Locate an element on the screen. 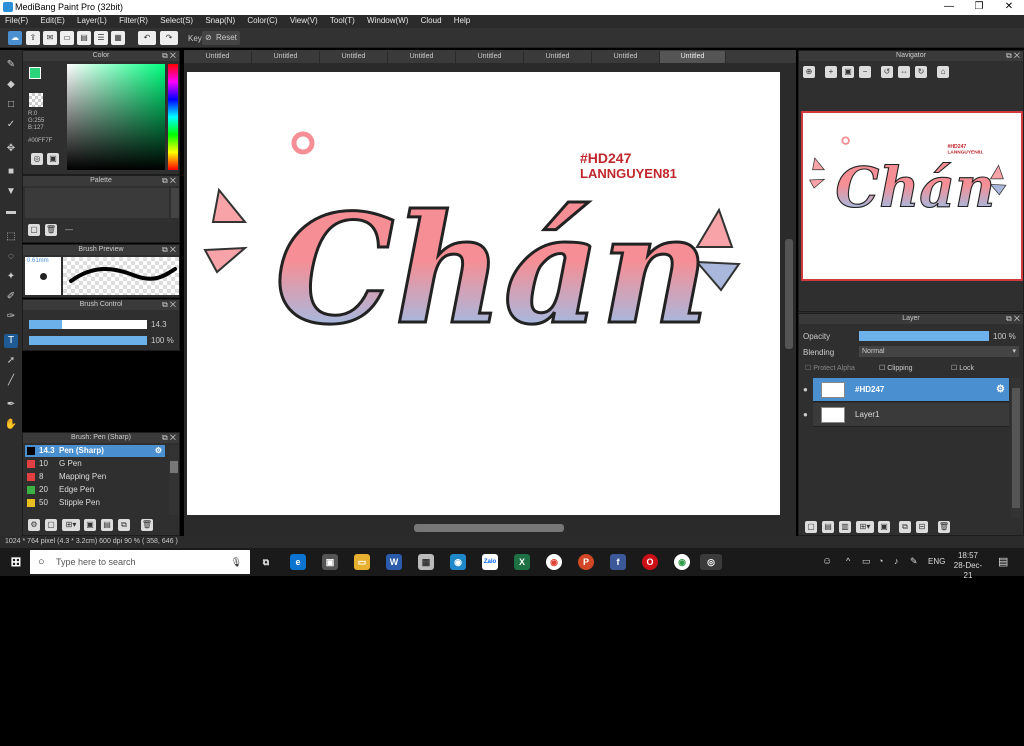  tab-untitled-5: Untitled is located at coordinates (490, 57).